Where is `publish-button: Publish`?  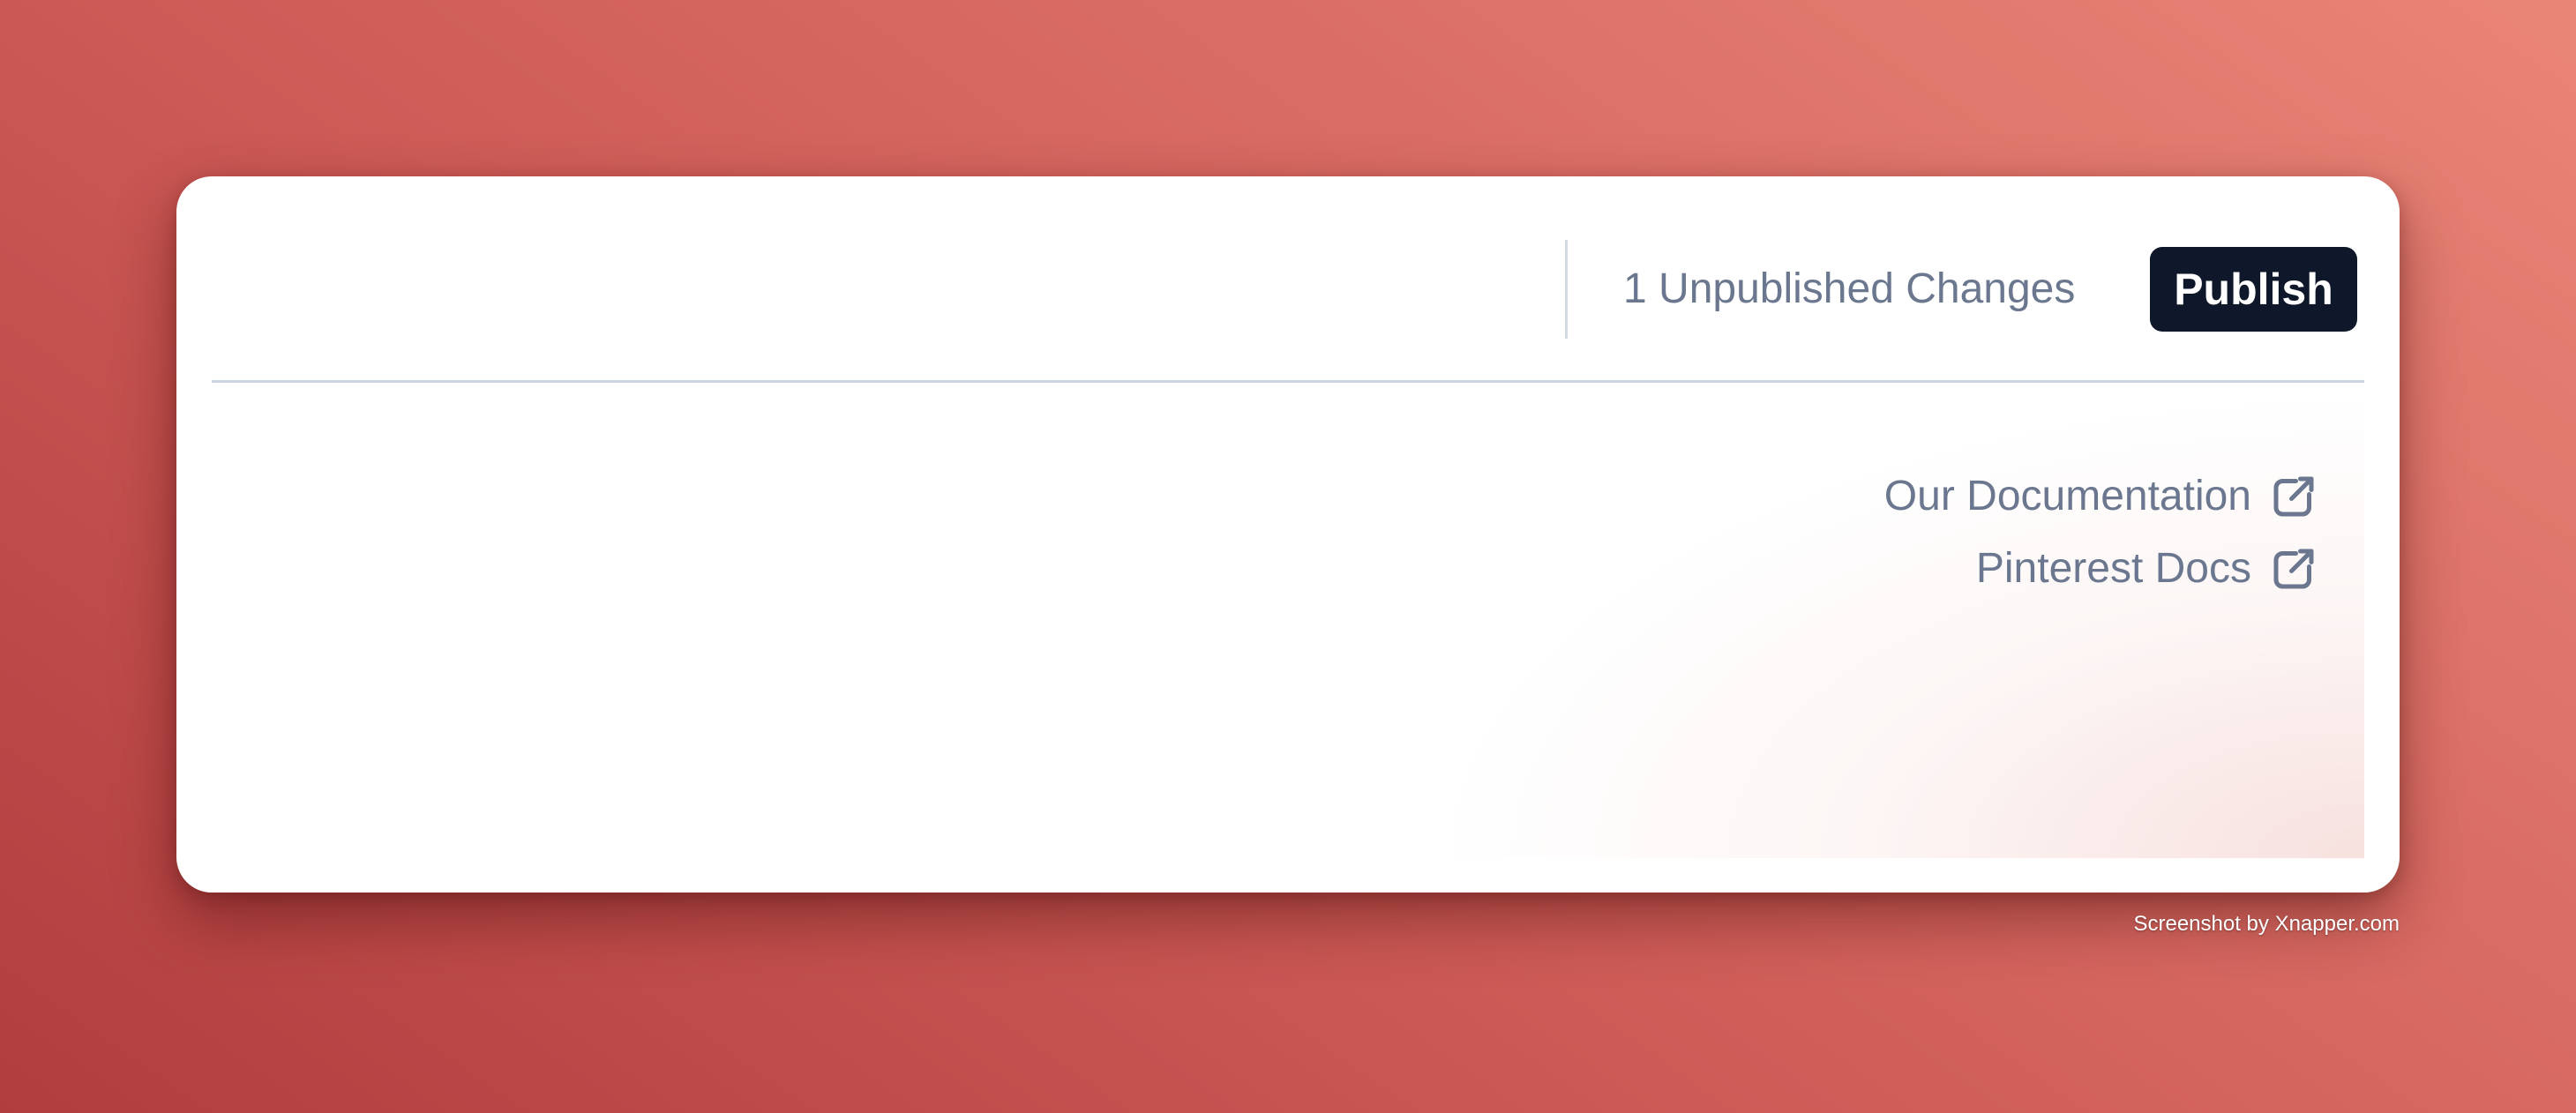
publish-button: Publish is located at coordinates (2253, 289).